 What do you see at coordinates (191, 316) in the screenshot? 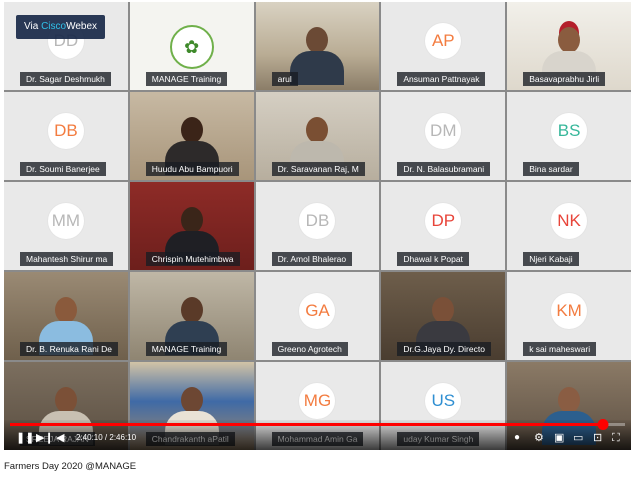
I see `participant-tile: MANAGE Training` at bounding box center [191, 316].